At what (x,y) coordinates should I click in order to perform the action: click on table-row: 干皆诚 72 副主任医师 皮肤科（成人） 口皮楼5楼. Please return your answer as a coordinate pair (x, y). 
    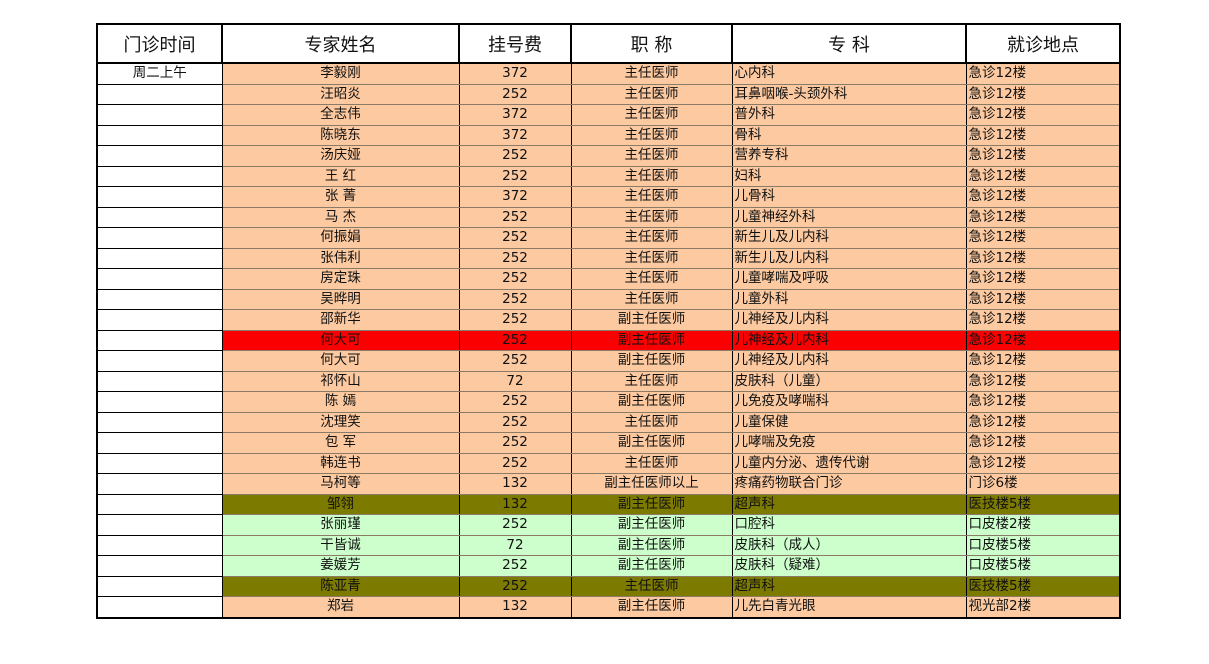
    Looking at the image, I should click on (608, 545).